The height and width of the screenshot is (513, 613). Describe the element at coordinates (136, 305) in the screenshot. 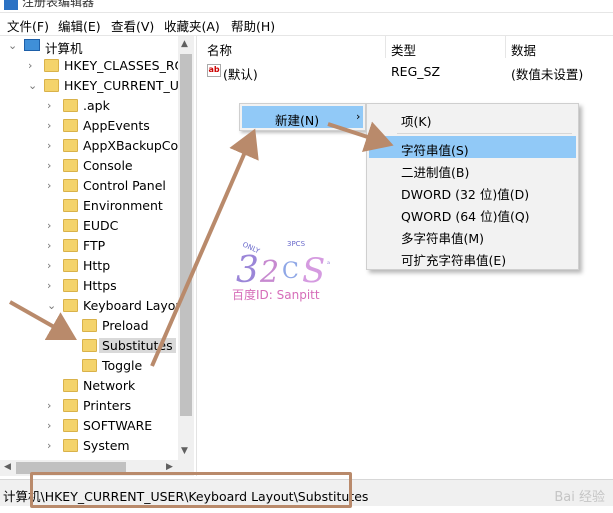

I see `tree-item-label: Keyboard Layout` at that location.